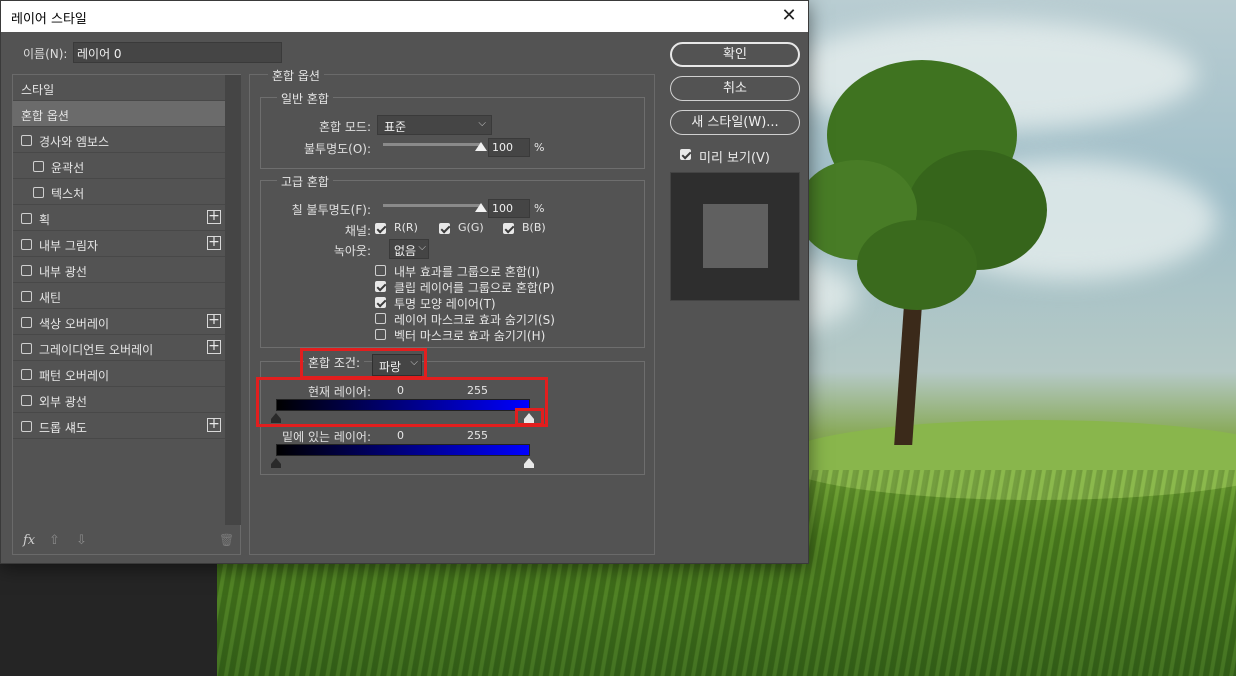 The image size is (1236, 676). Describe the element at coordinates (74, 324) in the screenshot. I see `style-item-label: 색상 오버레이` at that location.